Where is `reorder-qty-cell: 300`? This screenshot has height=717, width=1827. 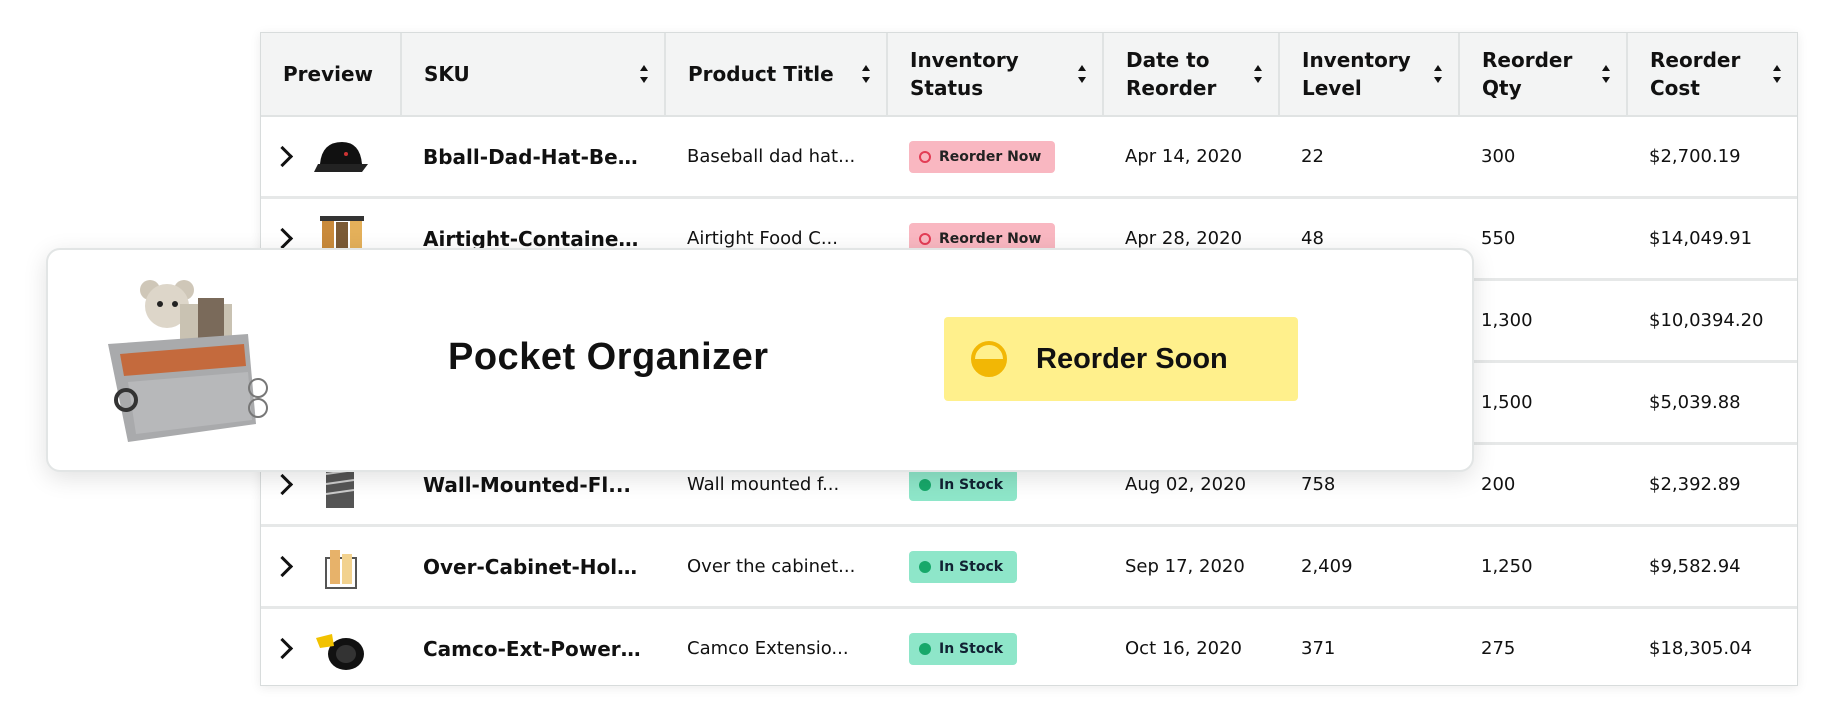 reorder-qty-cell: 300 is located at coordinates (1543, 157).